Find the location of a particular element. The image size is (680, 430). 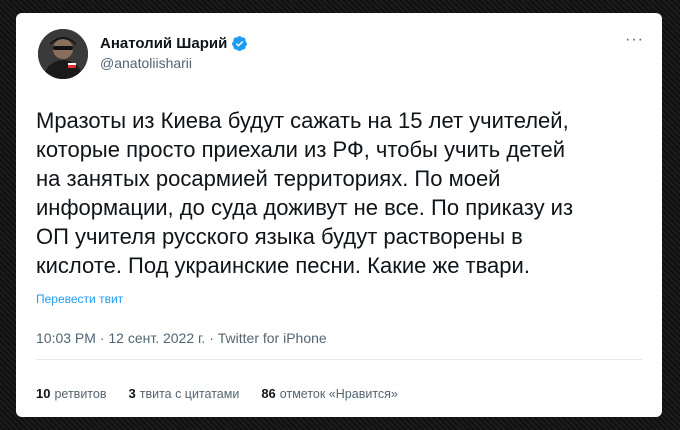

avatar-image is located at coordinates (63, 54).